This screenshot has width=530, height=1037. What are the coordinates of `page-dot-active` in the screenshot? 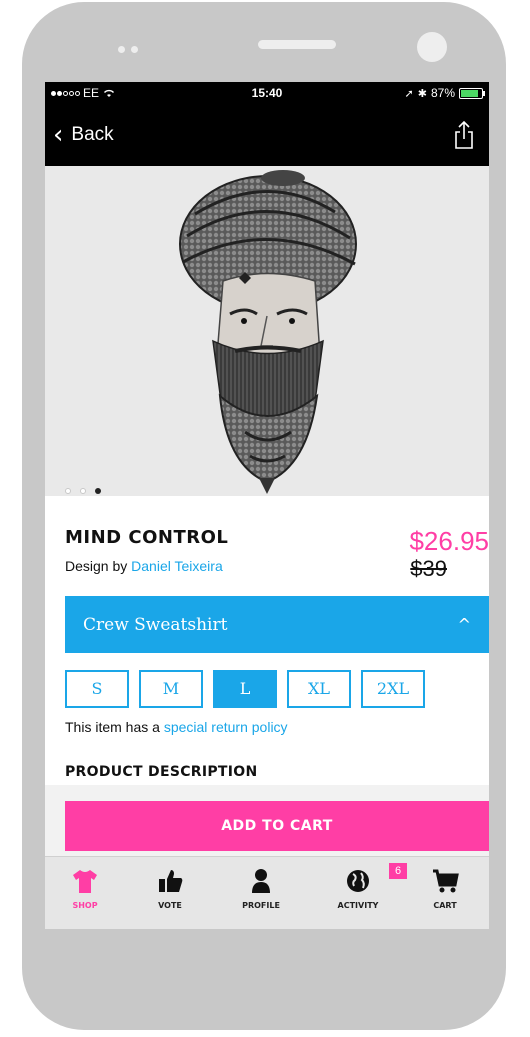 It's located at (98, 491).